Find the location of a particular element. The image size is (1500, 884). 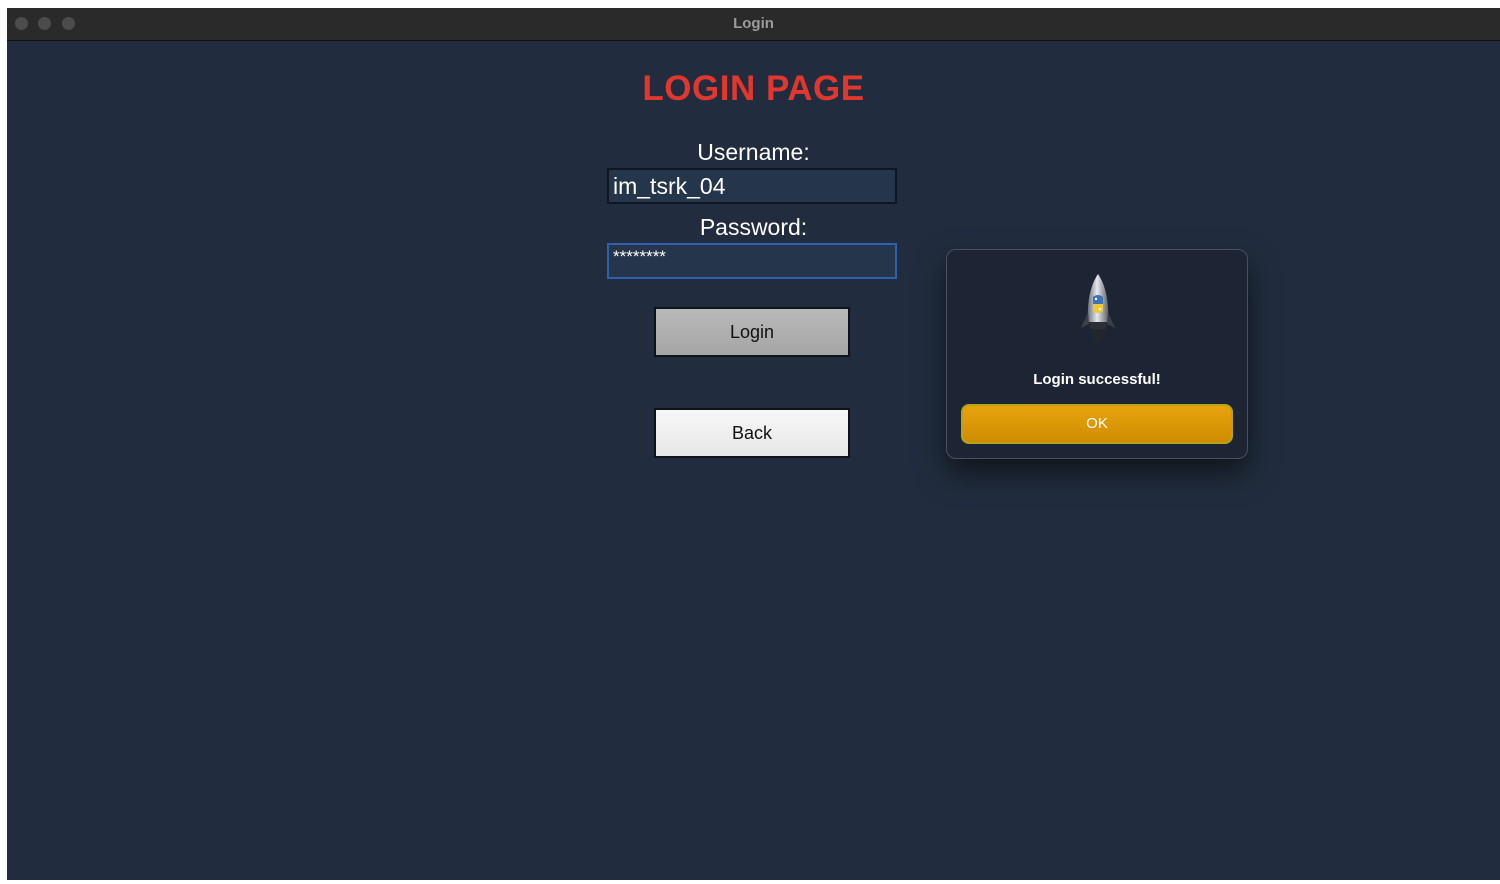

python-rocket-icon is located at coordinates (1098, 308).